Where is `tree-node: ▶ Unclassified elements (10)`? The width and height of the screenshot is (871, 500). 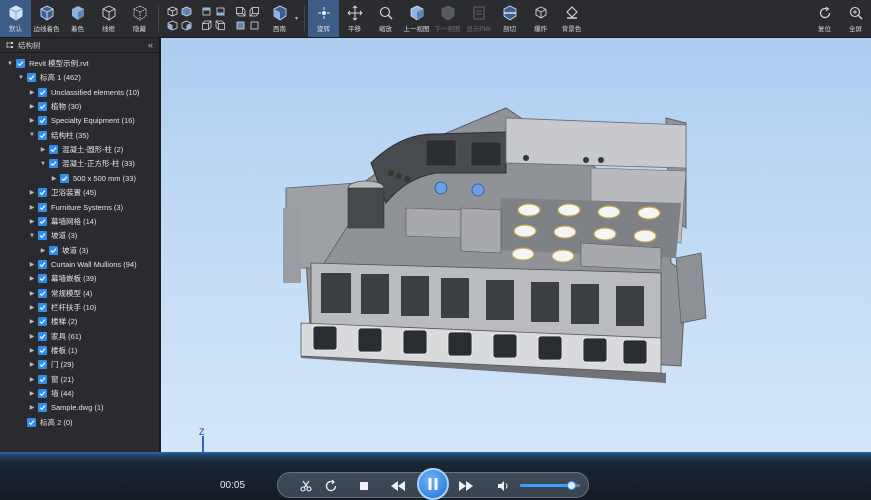 tree-node: ▶ Unclassified elements (10) is located at coordinates (83, 92).